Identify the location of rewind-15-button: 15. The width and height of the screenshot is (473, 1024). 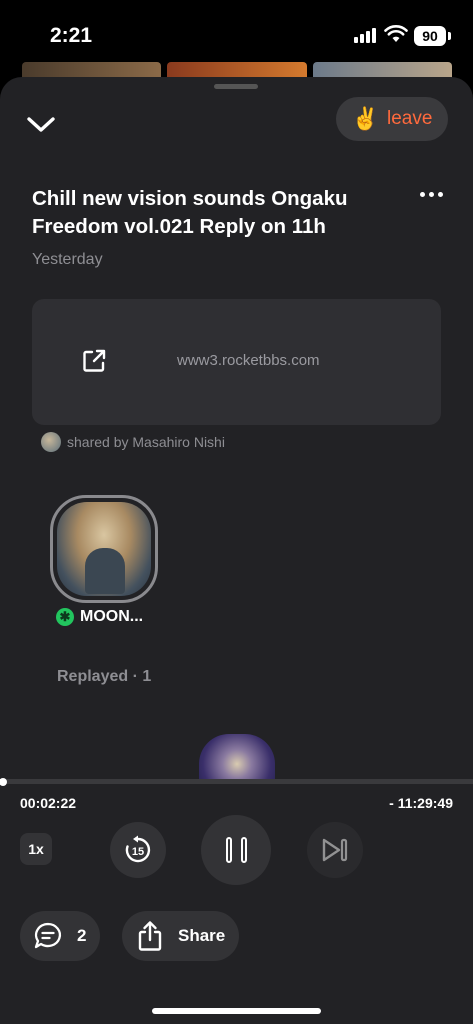
(138, 850).